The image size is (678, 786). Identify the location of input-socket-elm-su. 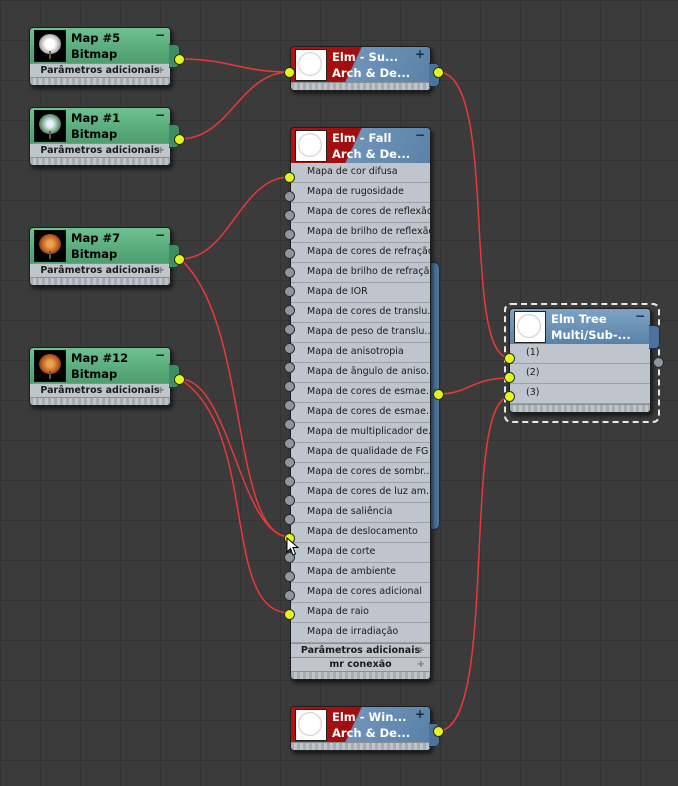
(289, 72).